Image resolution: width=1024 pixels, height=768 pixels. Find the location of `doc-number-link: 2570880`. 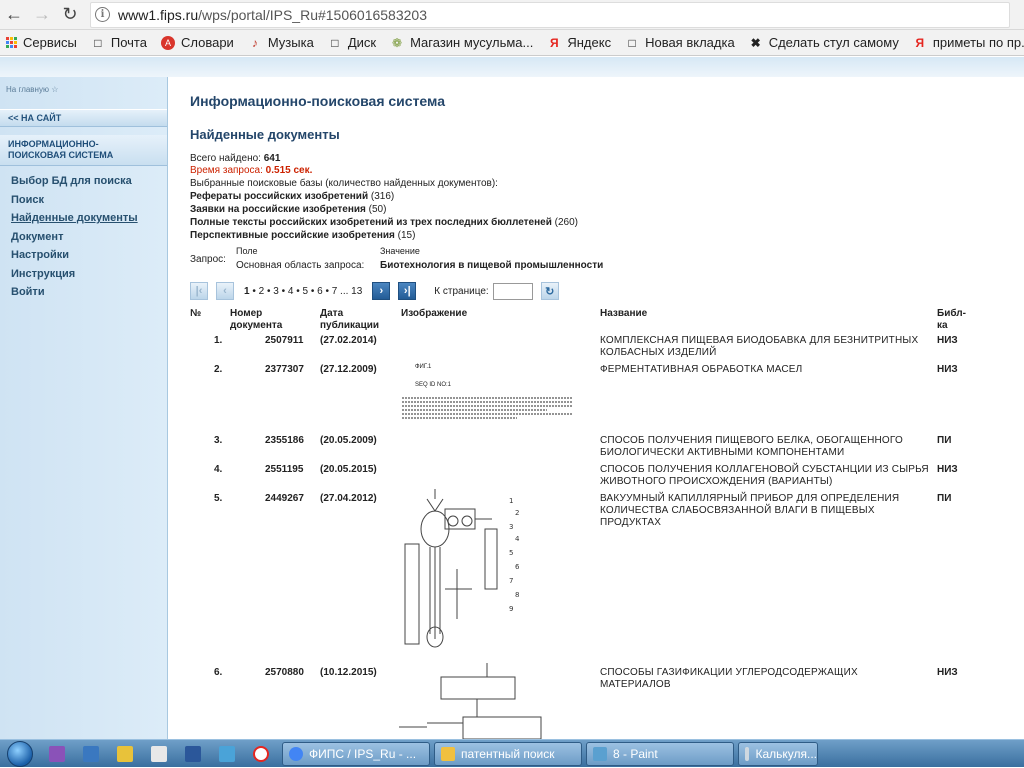

doc-number-link: 2570880 is located at coordinates (284, 673).